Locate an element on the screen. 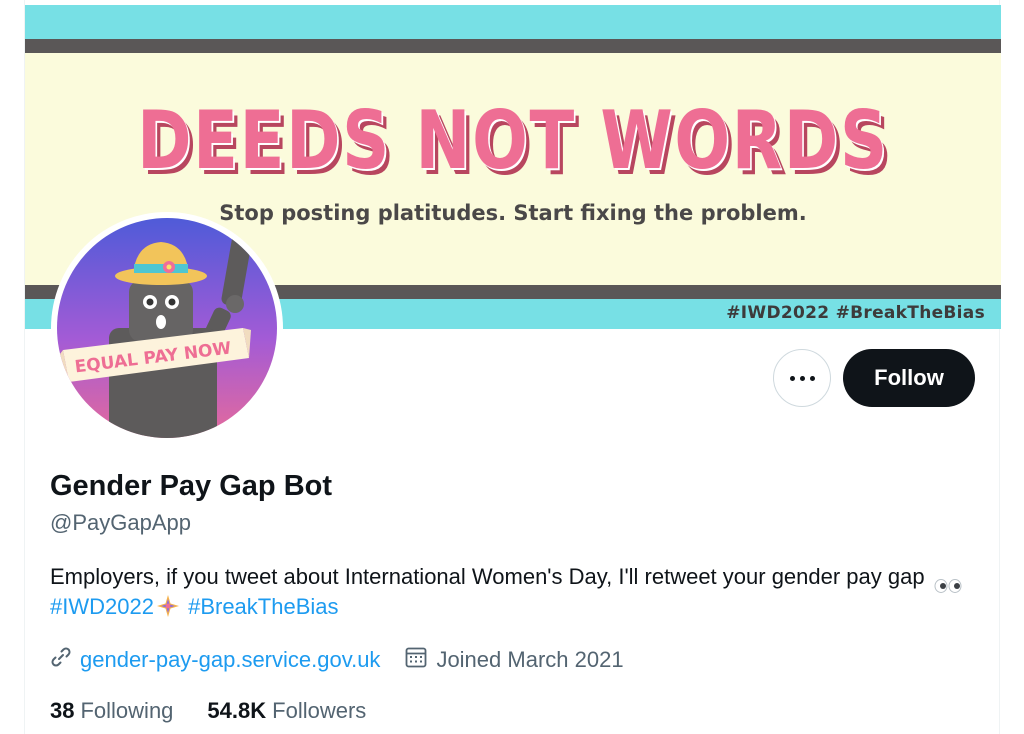 The image size is (1024, 734). followers-count: 54.8K is located at coordinates (237, 710).